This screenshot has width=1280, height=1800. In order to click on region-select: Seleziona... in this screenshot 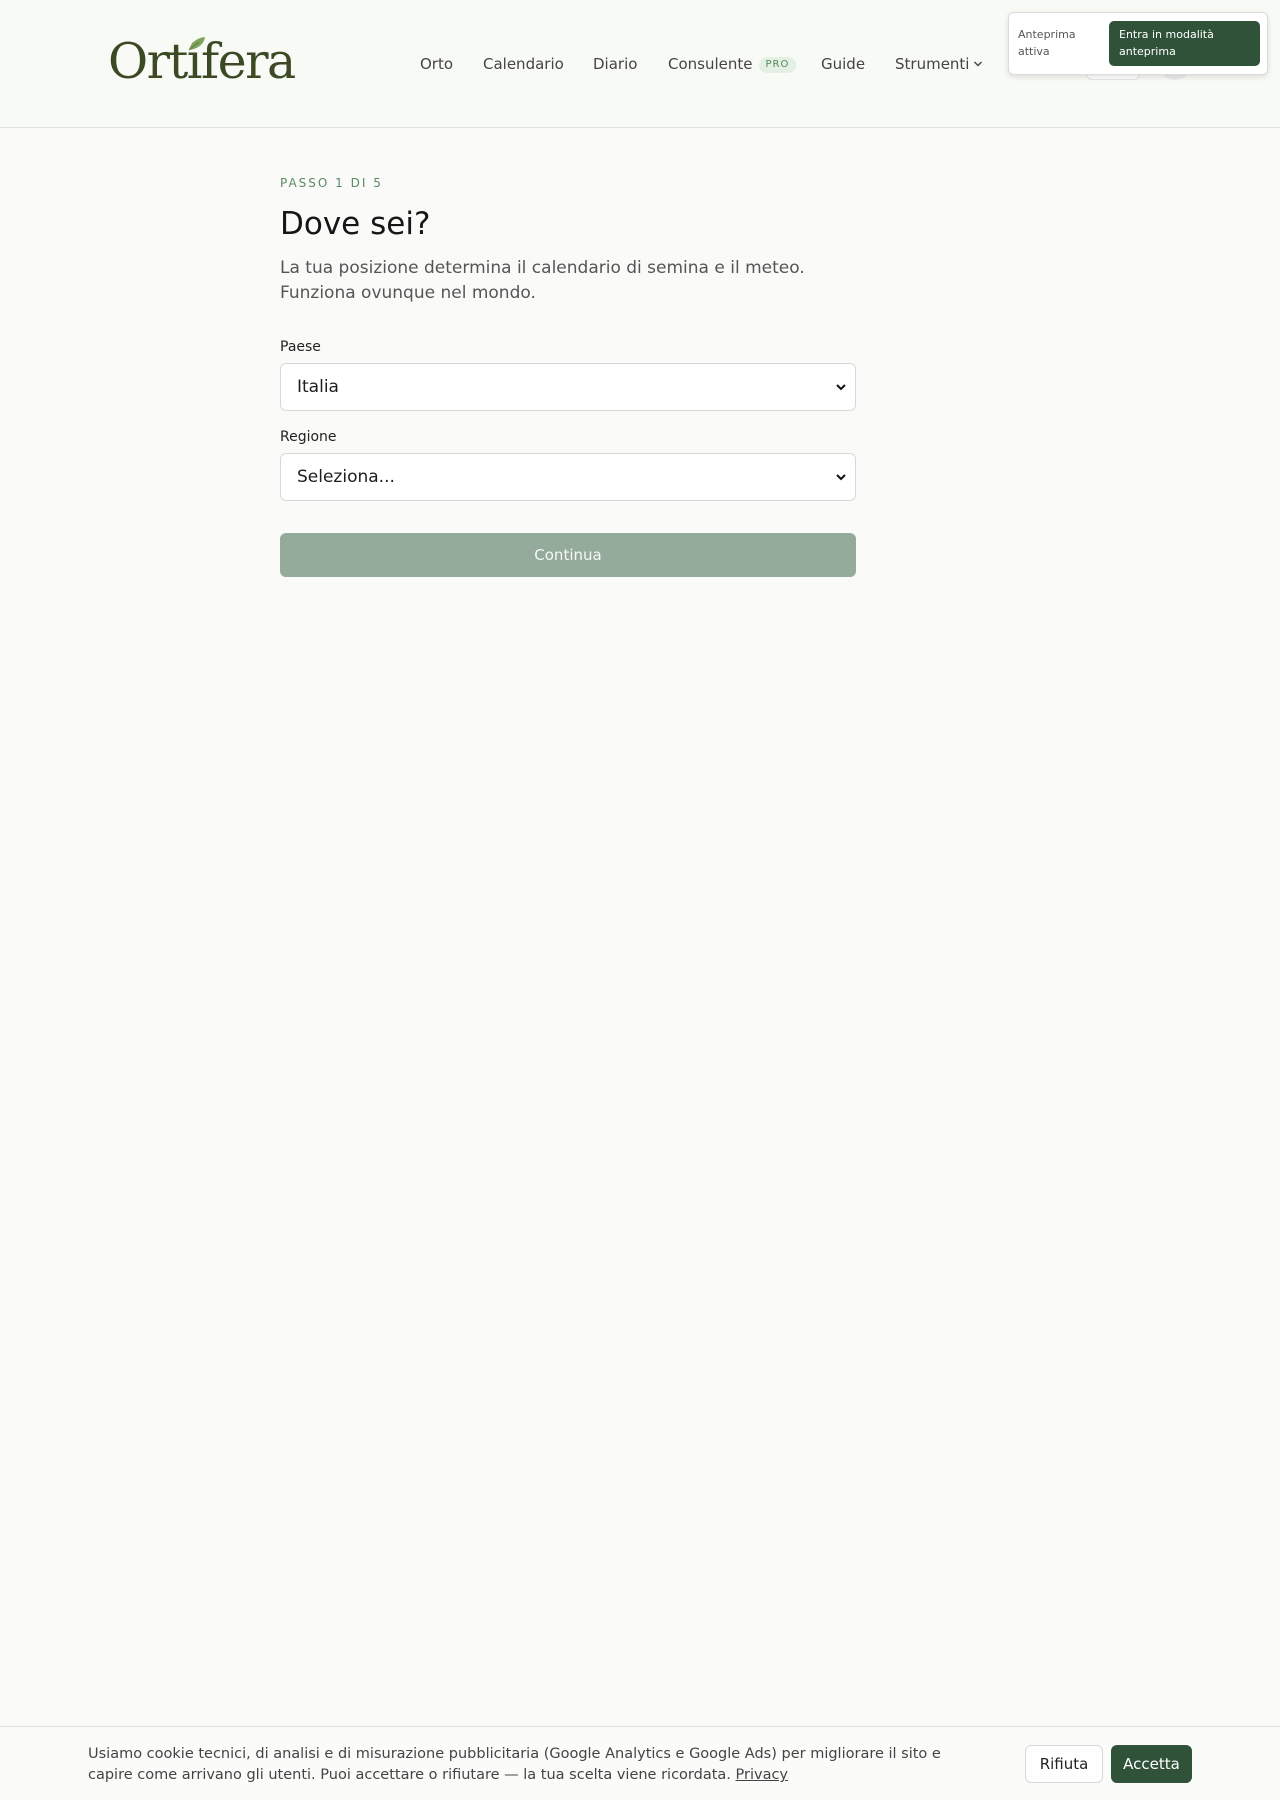, I will do `click(568, 477)`.